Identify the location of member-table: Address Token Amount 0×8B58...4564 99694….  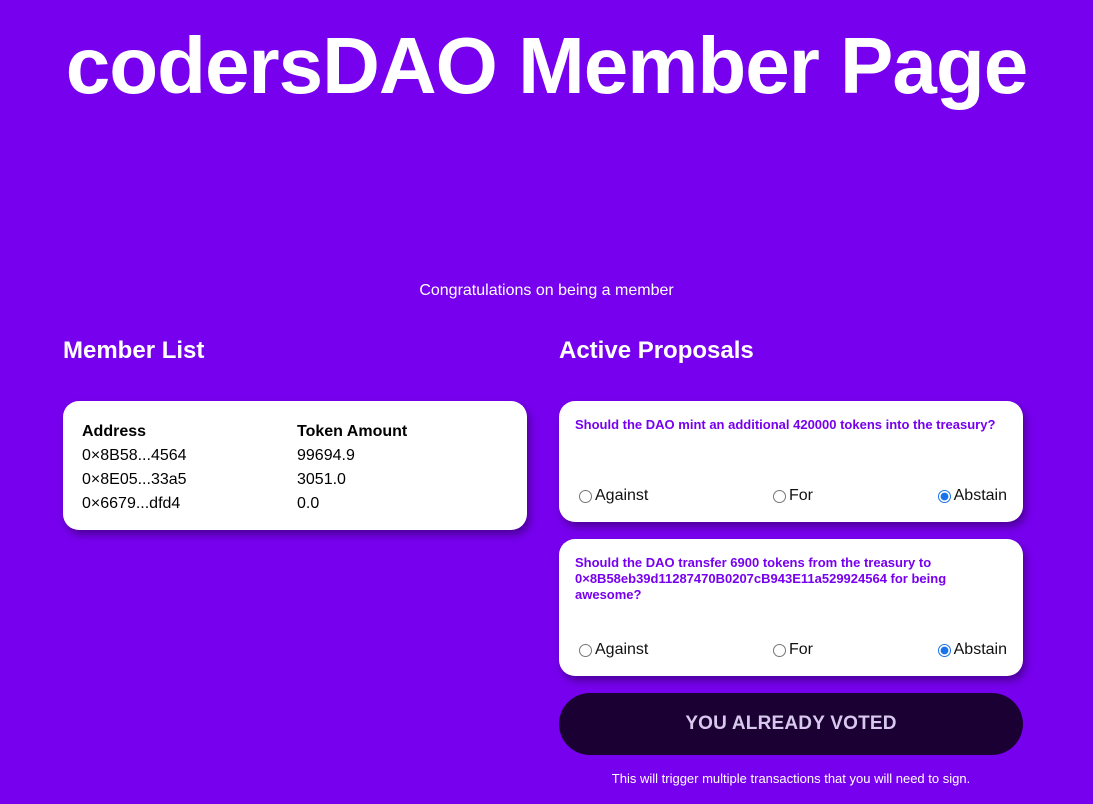
(244, 468).